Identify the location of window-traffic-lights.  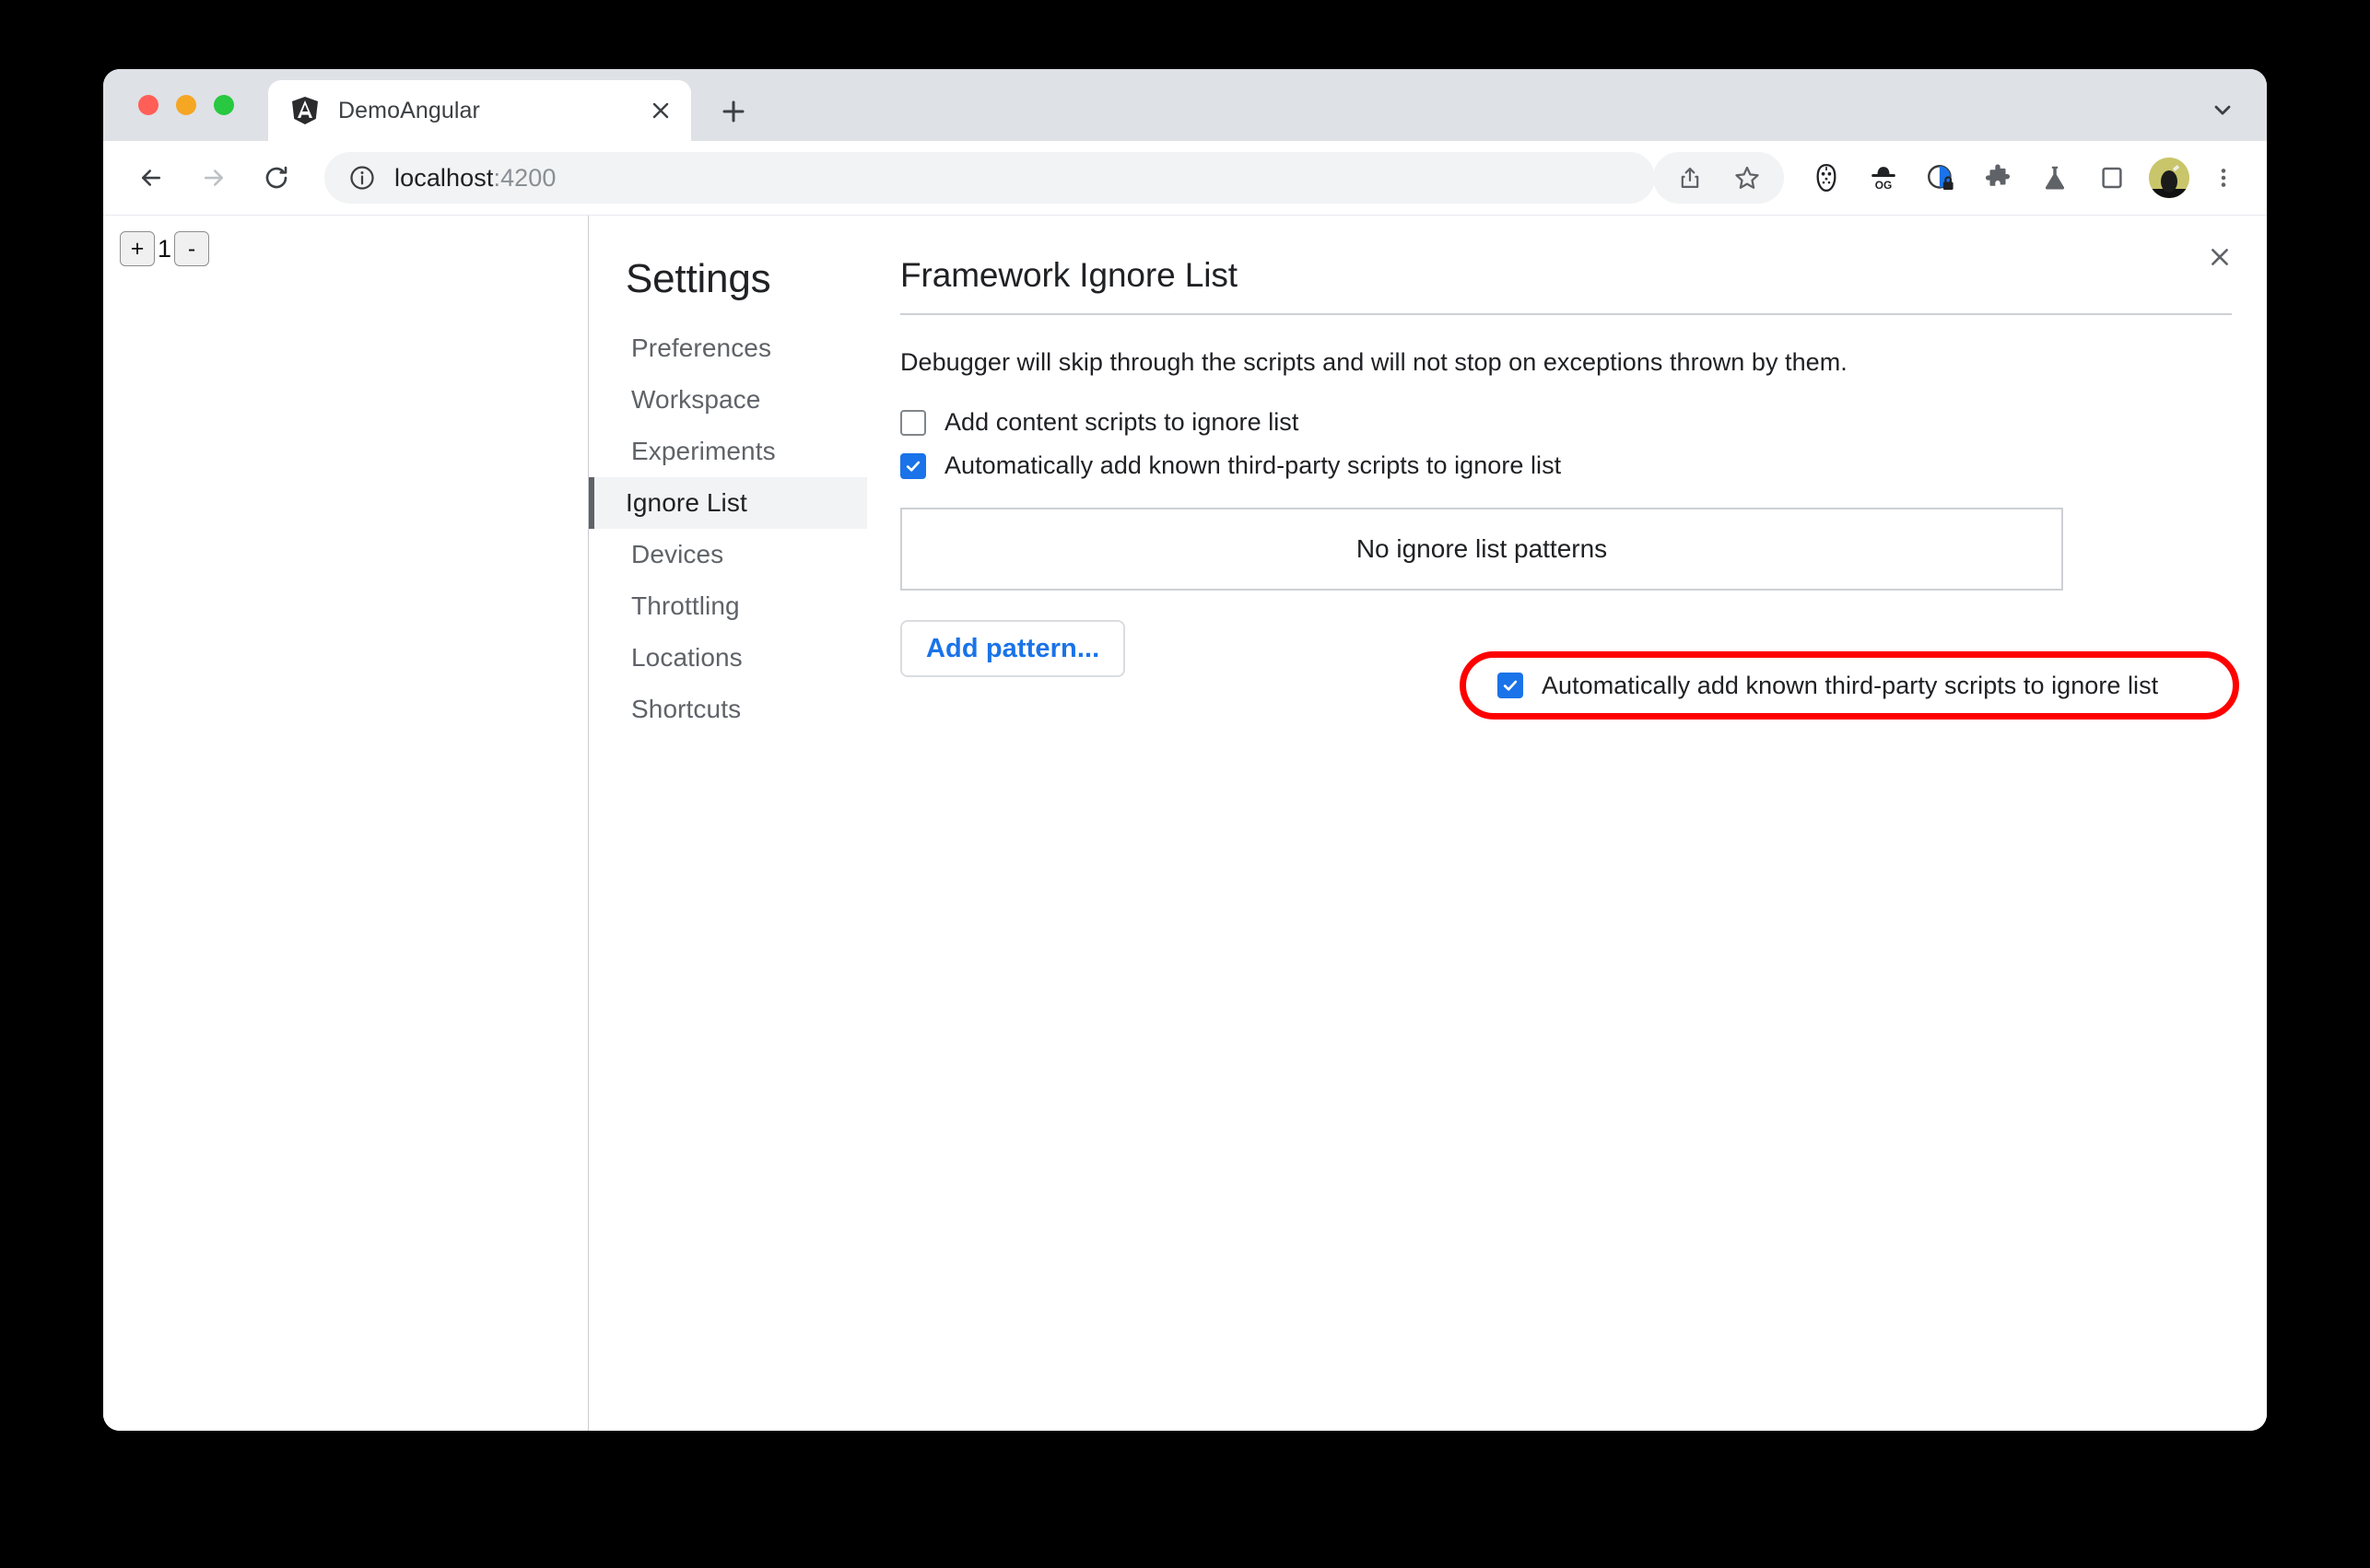
(186, 105).